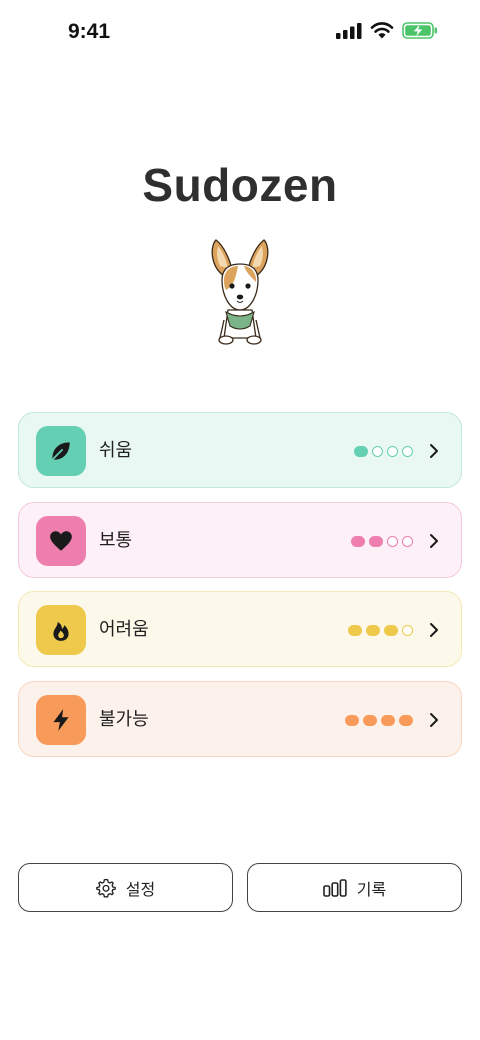 This screenshot has height=1040, width=480. I want to click on wifi-icon, so click(382, 30).